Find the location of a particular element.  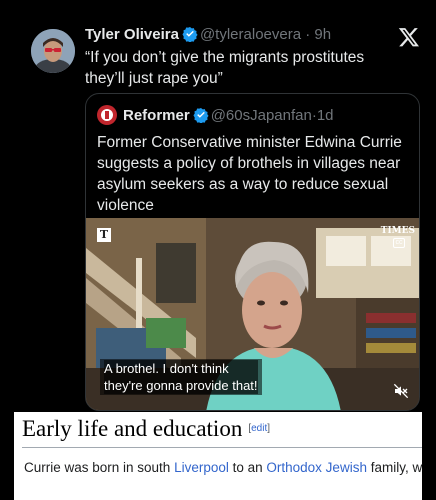

quote-header: Reformer @60sJapanfan · 1d is located at coordinates (215, 115).